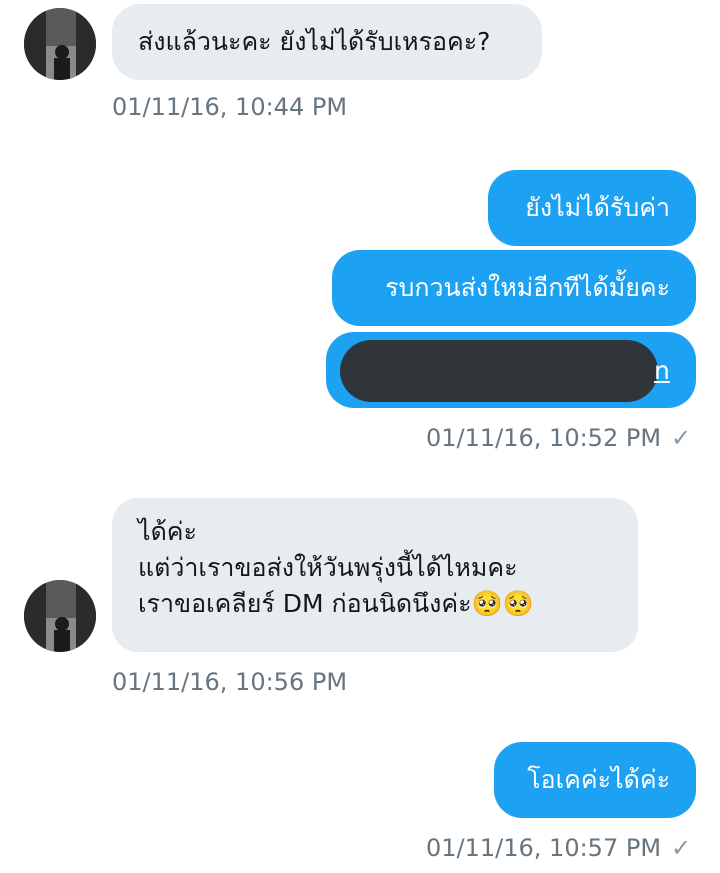 This screenshot has height=873, width=720. Describe the element at coordinates (314, 41) in the screenshot. I see `message-text: ส่งแล้วนะคะ ยังไม่ได้รับเหรอคะ?` at that location.